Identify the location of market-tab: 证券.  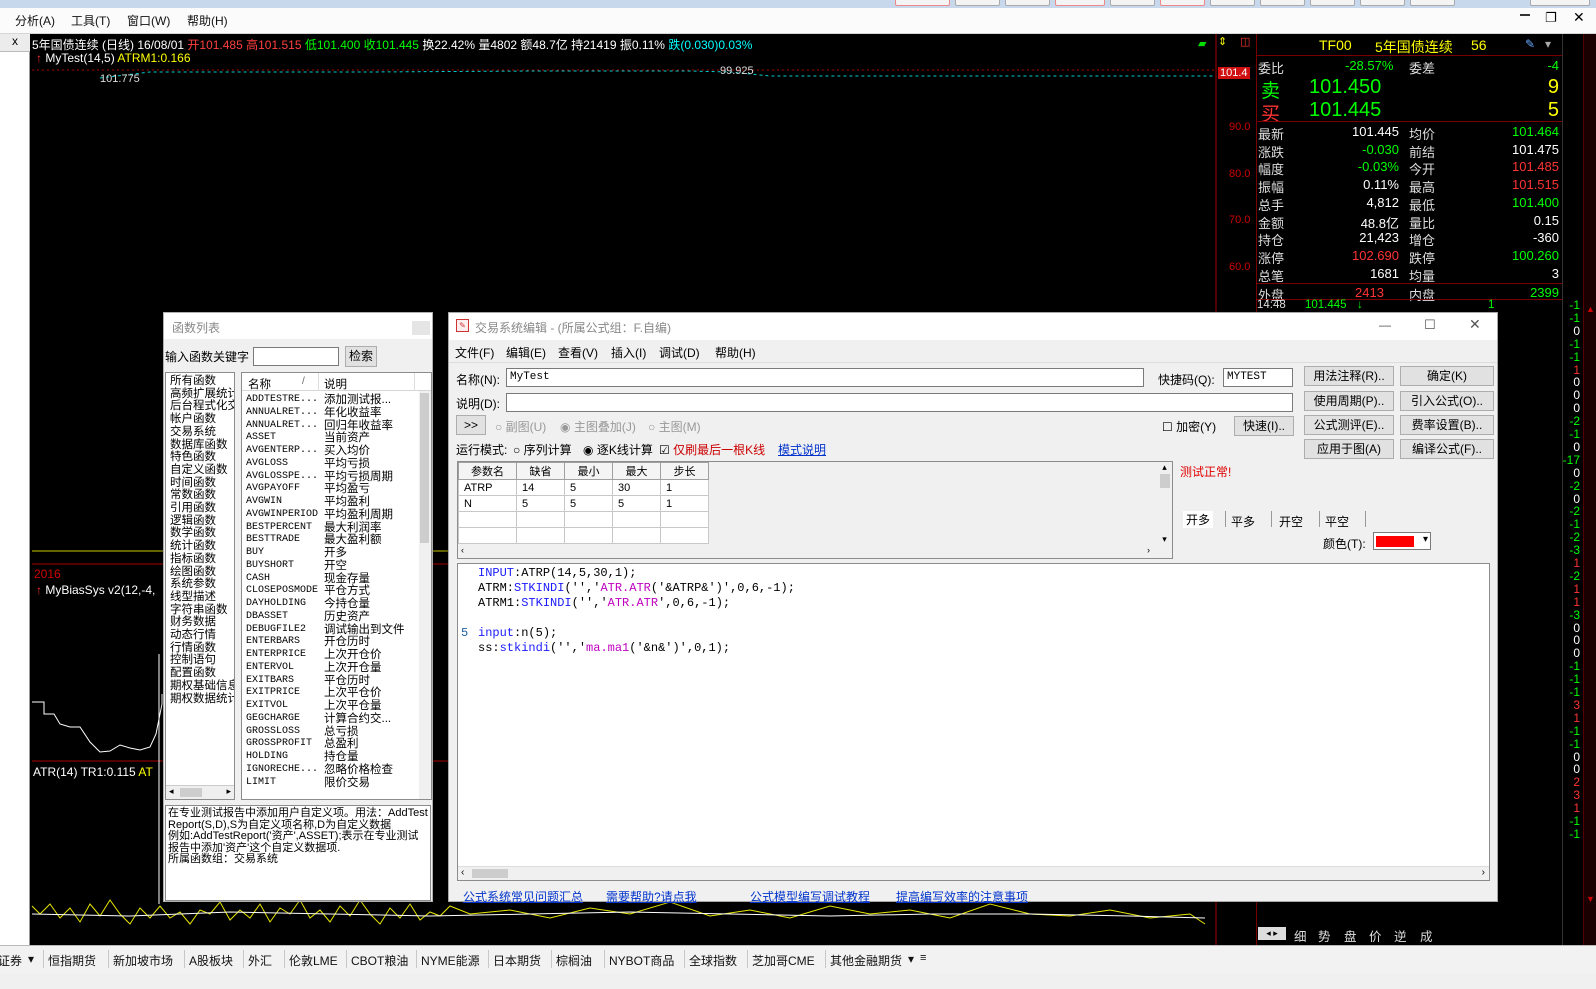
(11, 960).